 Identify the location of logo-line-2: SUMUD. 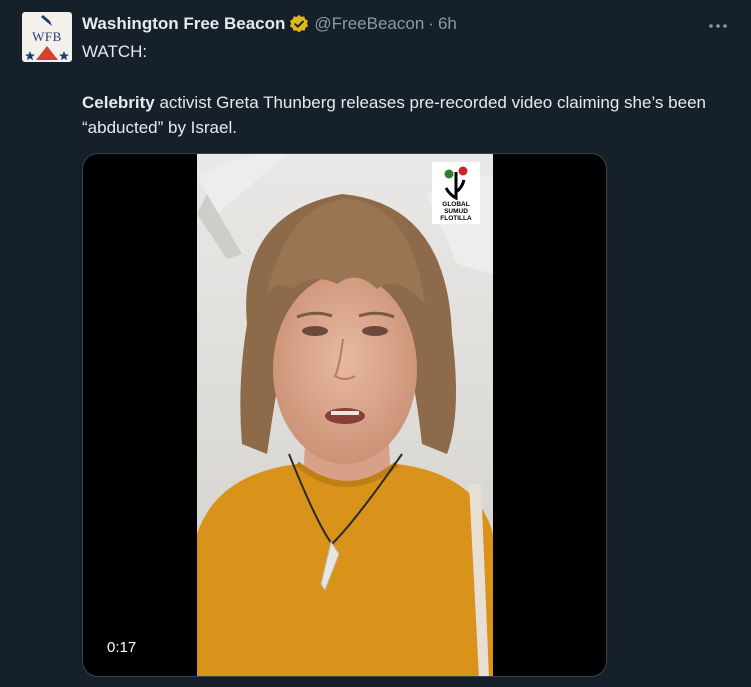
(456, 211).